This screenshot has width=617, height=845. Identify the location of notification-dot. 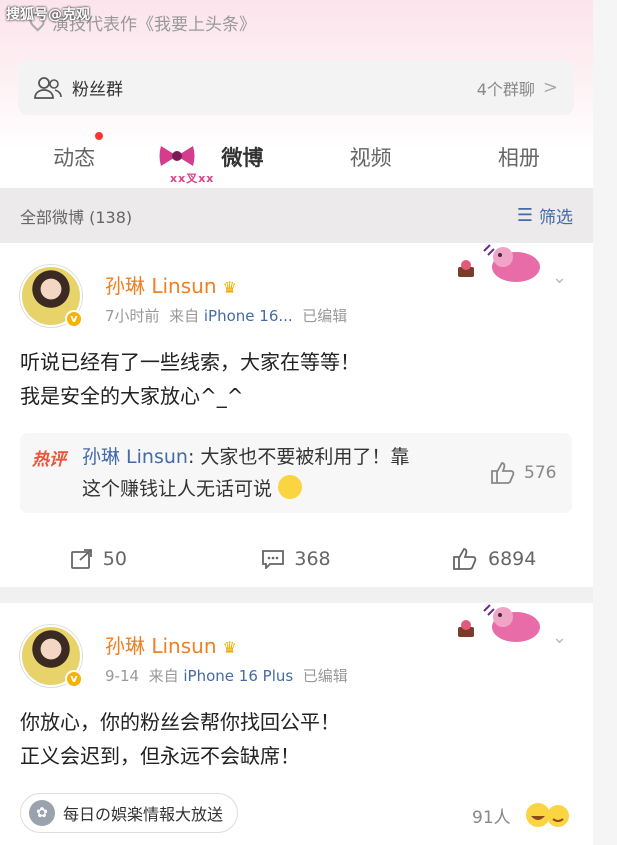
(99, 136).